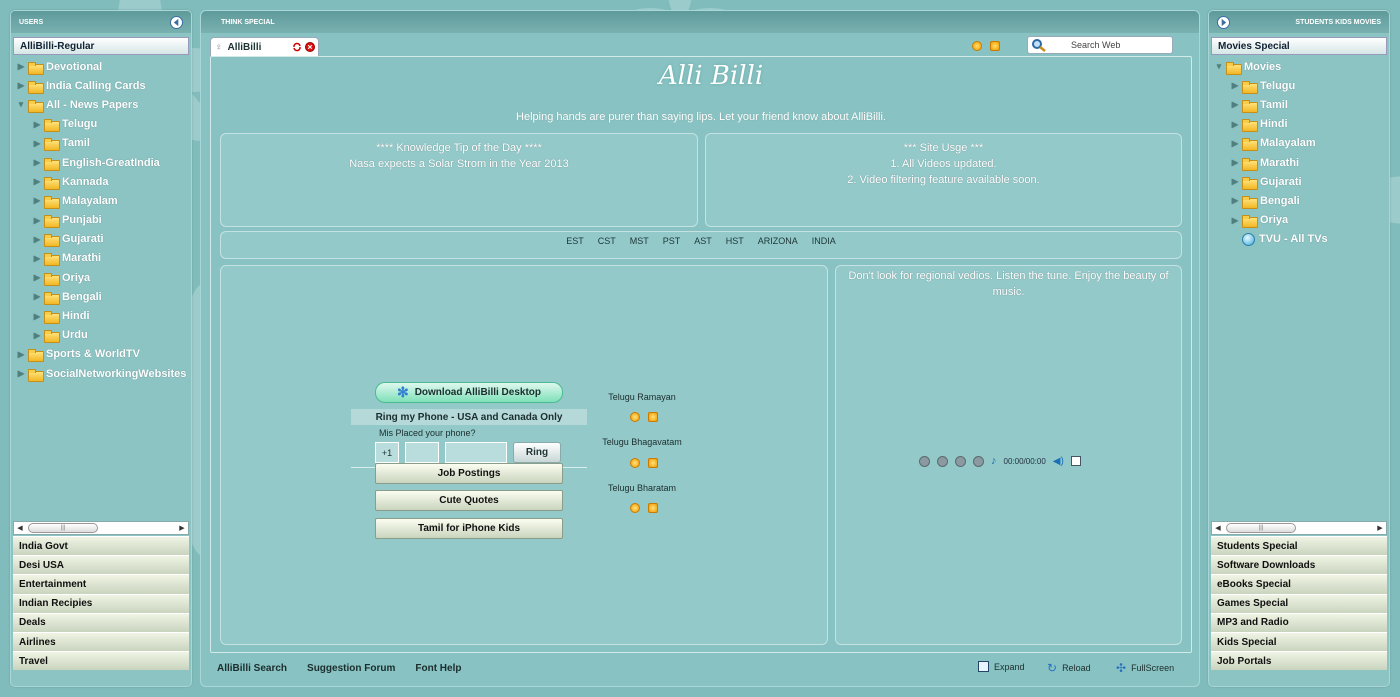  I want to click on left-tree-item: ▶ Gujarati, so click(104, 239).